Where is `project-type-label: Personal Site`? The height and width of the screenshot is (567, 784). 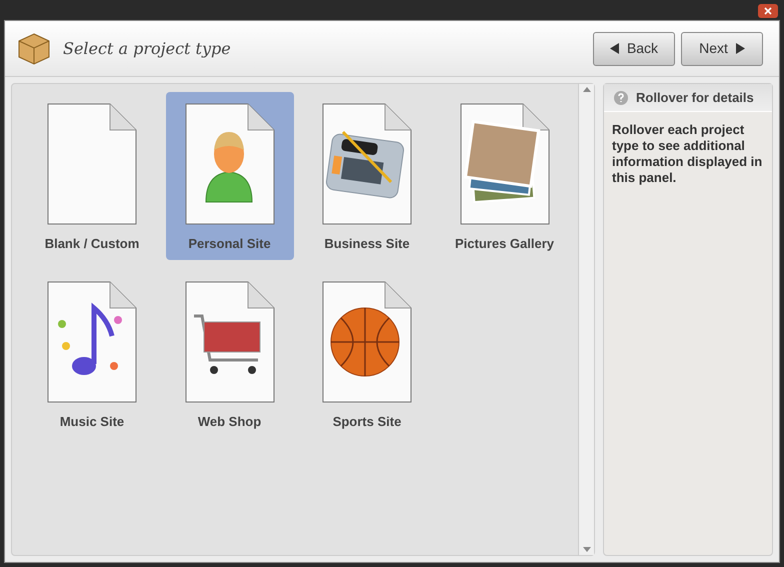
project-type-label: Personal Site is located at coordinates (229, 244).